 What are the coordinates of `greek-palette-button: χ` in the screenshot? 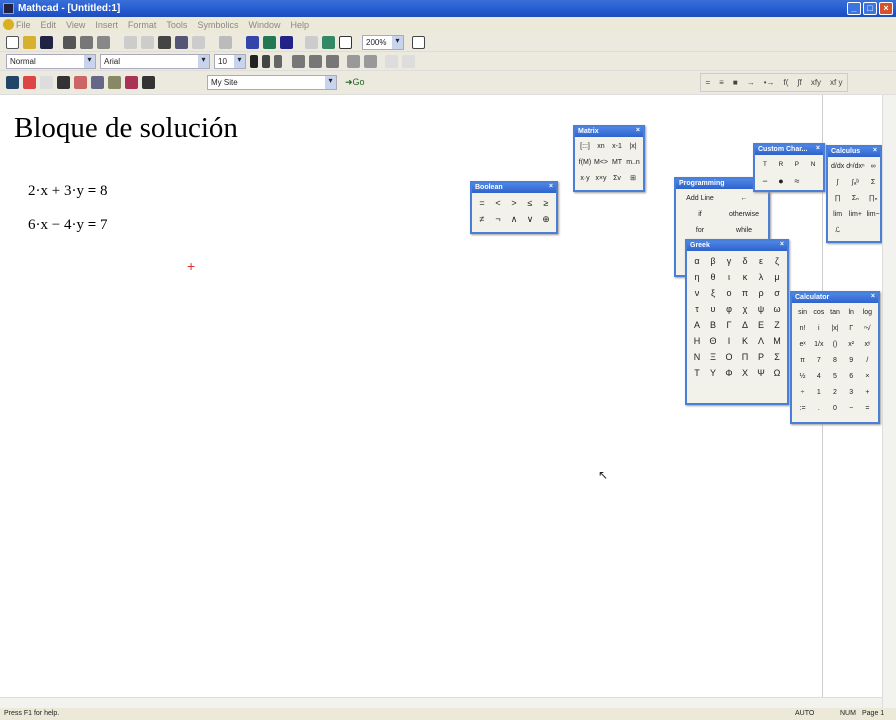 It's located at (745, 309).